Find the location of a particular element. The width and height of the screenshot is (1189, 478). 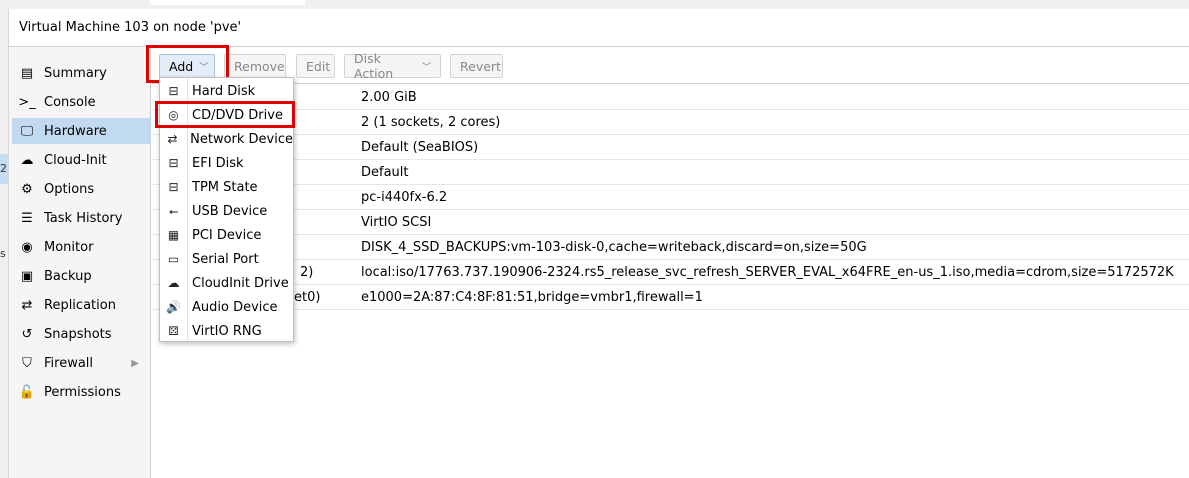

row-value: Default (SeaBIOS) is located at coordinates (420, 147).